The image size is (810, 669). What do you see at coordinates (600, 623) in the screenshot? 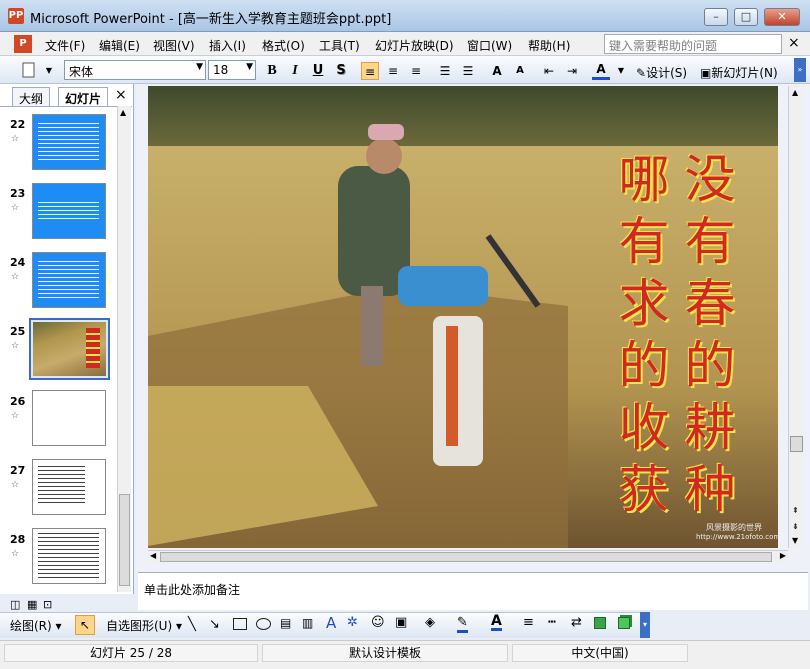
I see `shadow-style-icon` at bounding box center [600, 623].